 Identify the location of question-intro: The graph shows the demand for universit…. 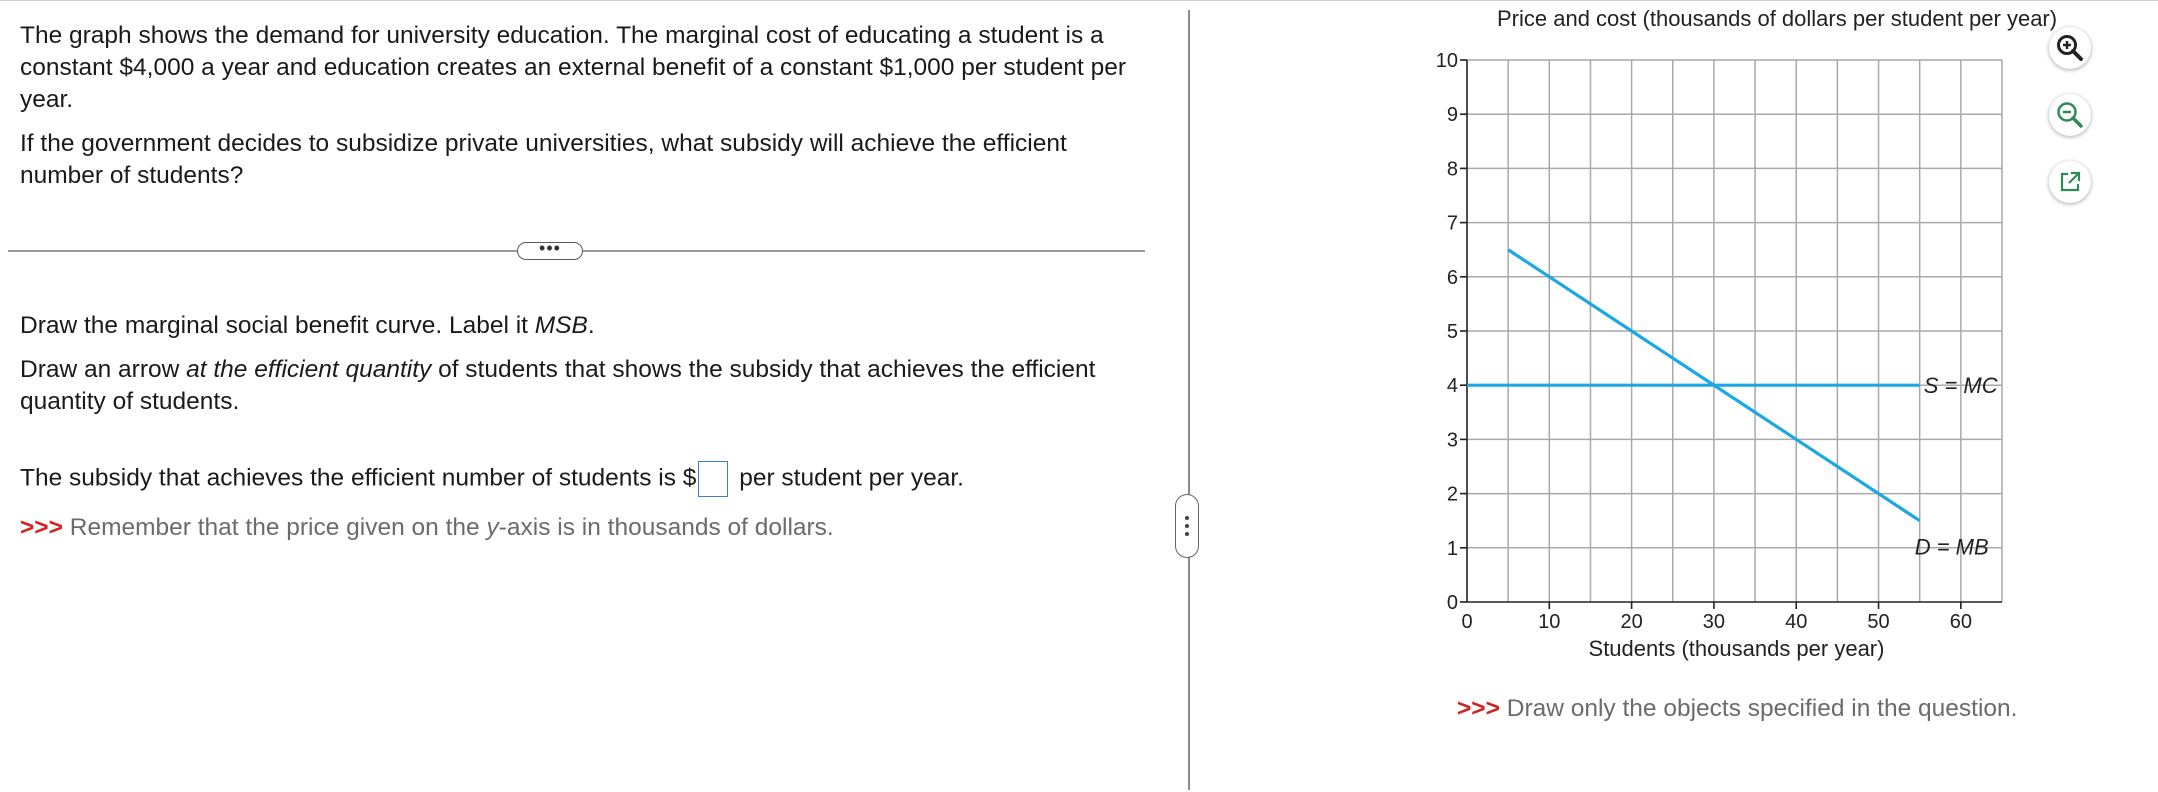
(573, 67).